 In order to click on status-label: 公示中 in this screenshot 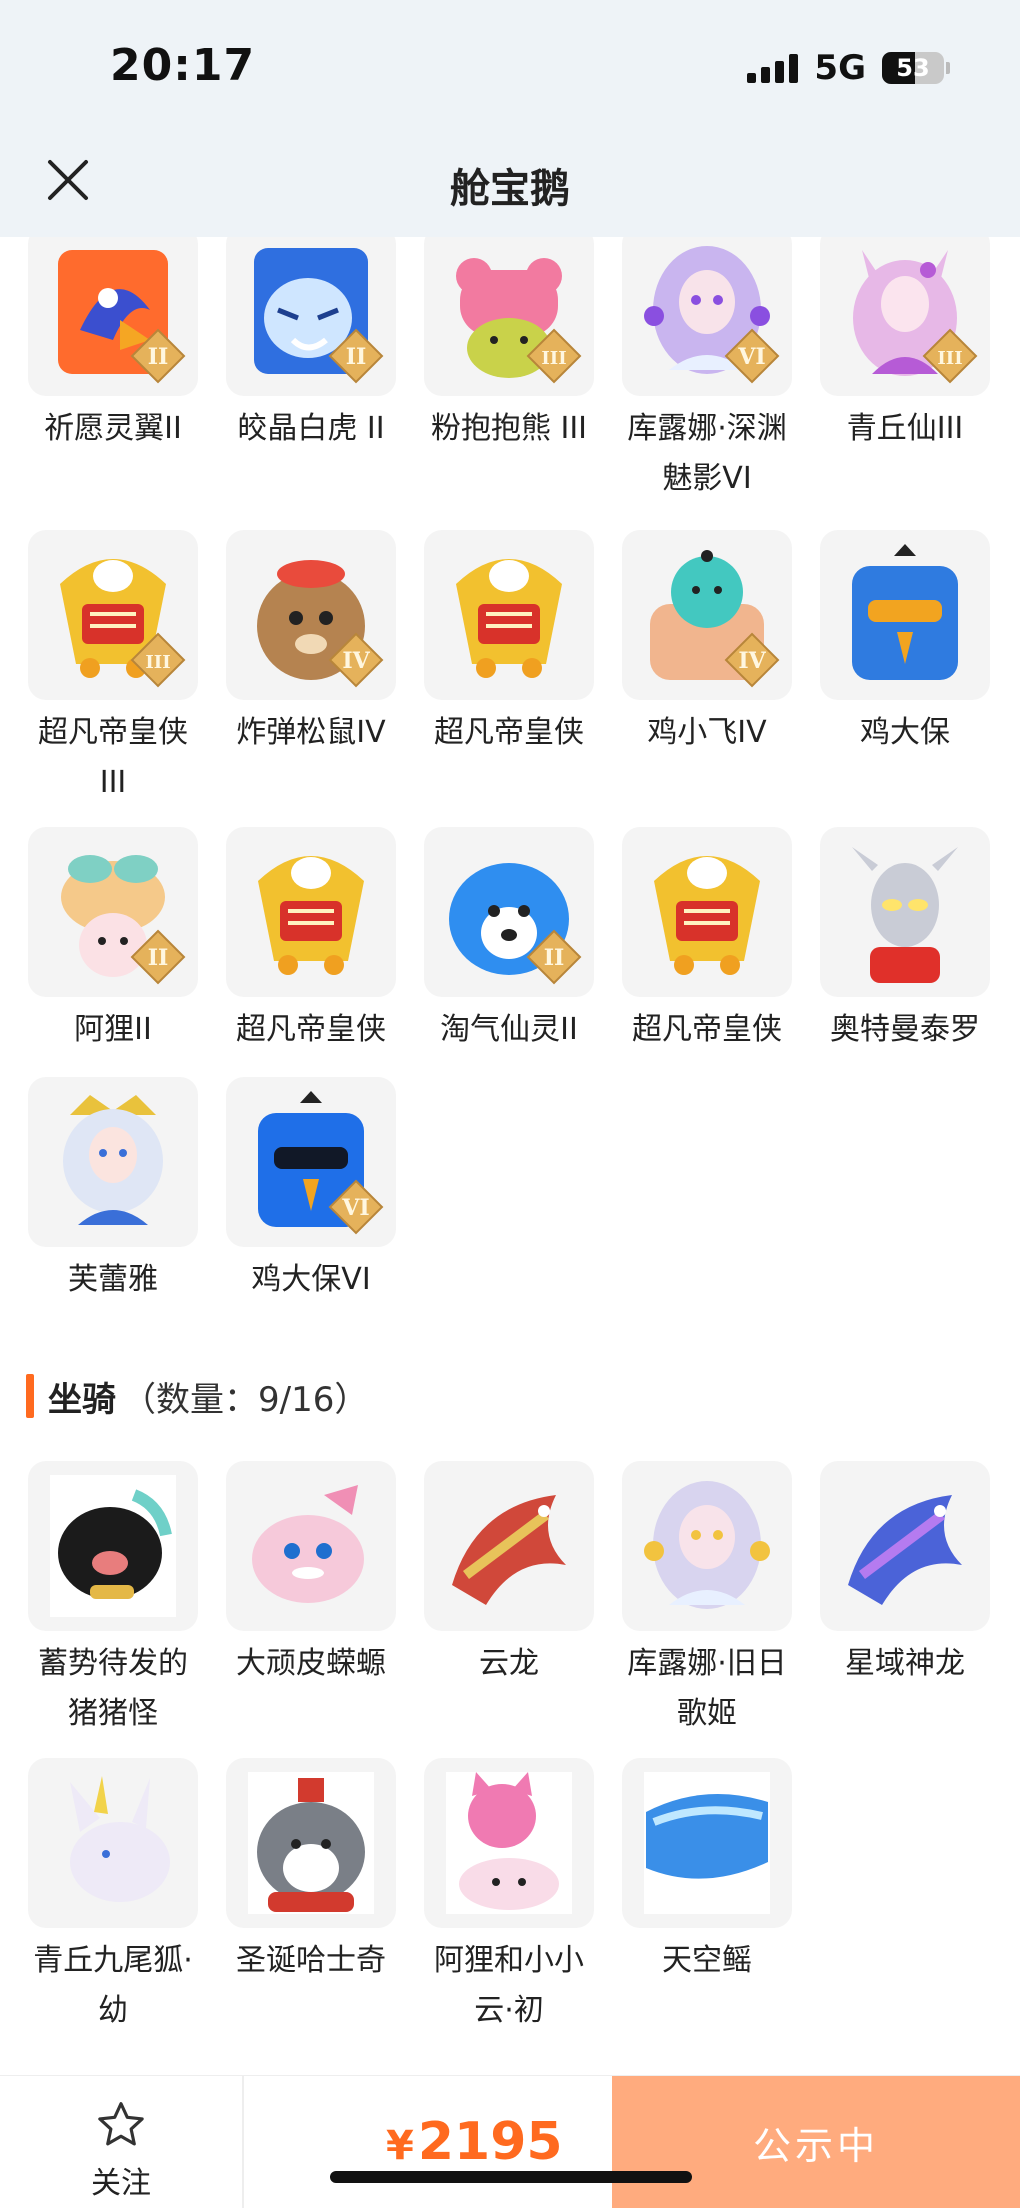, I will do `click(815, 2145)`.